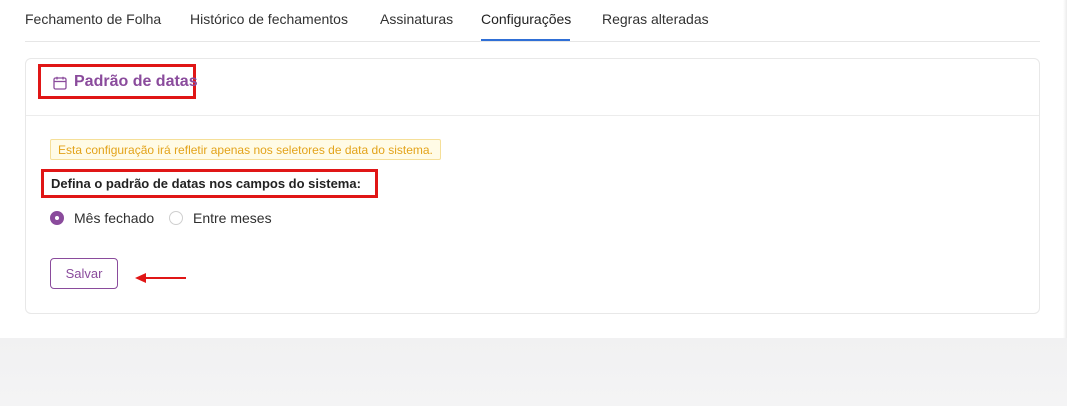  Describe the element at coordinates (525, 40) in the screenshot. I see `active-tab-indicator` at that location.